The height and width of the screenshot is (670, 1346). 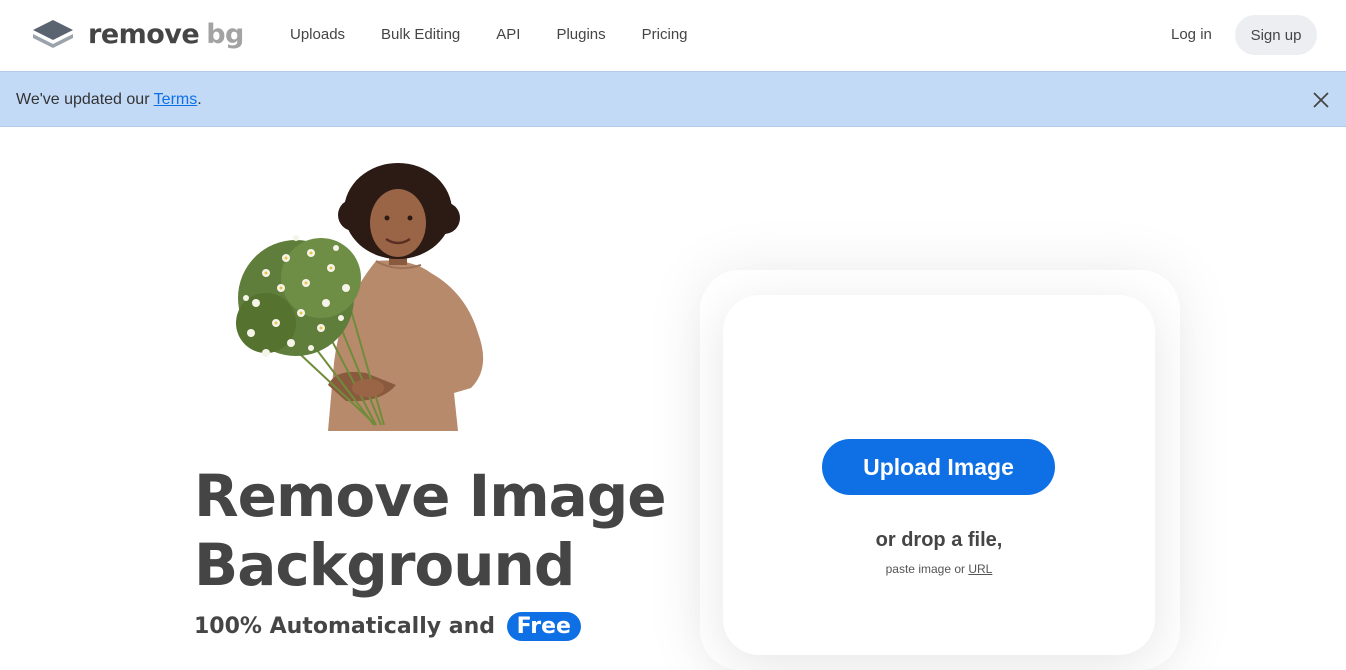 I want to click on paste-image-text: paste image or URL, so click(x=939, y=569).